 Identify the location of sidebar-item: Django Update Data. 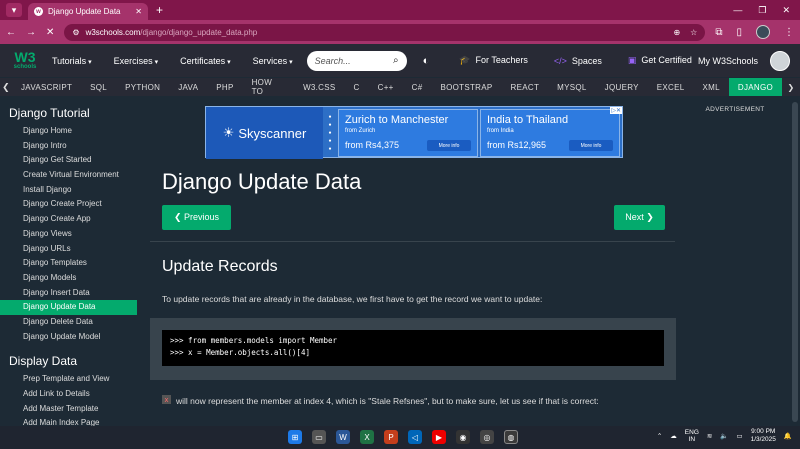
(68, 307).